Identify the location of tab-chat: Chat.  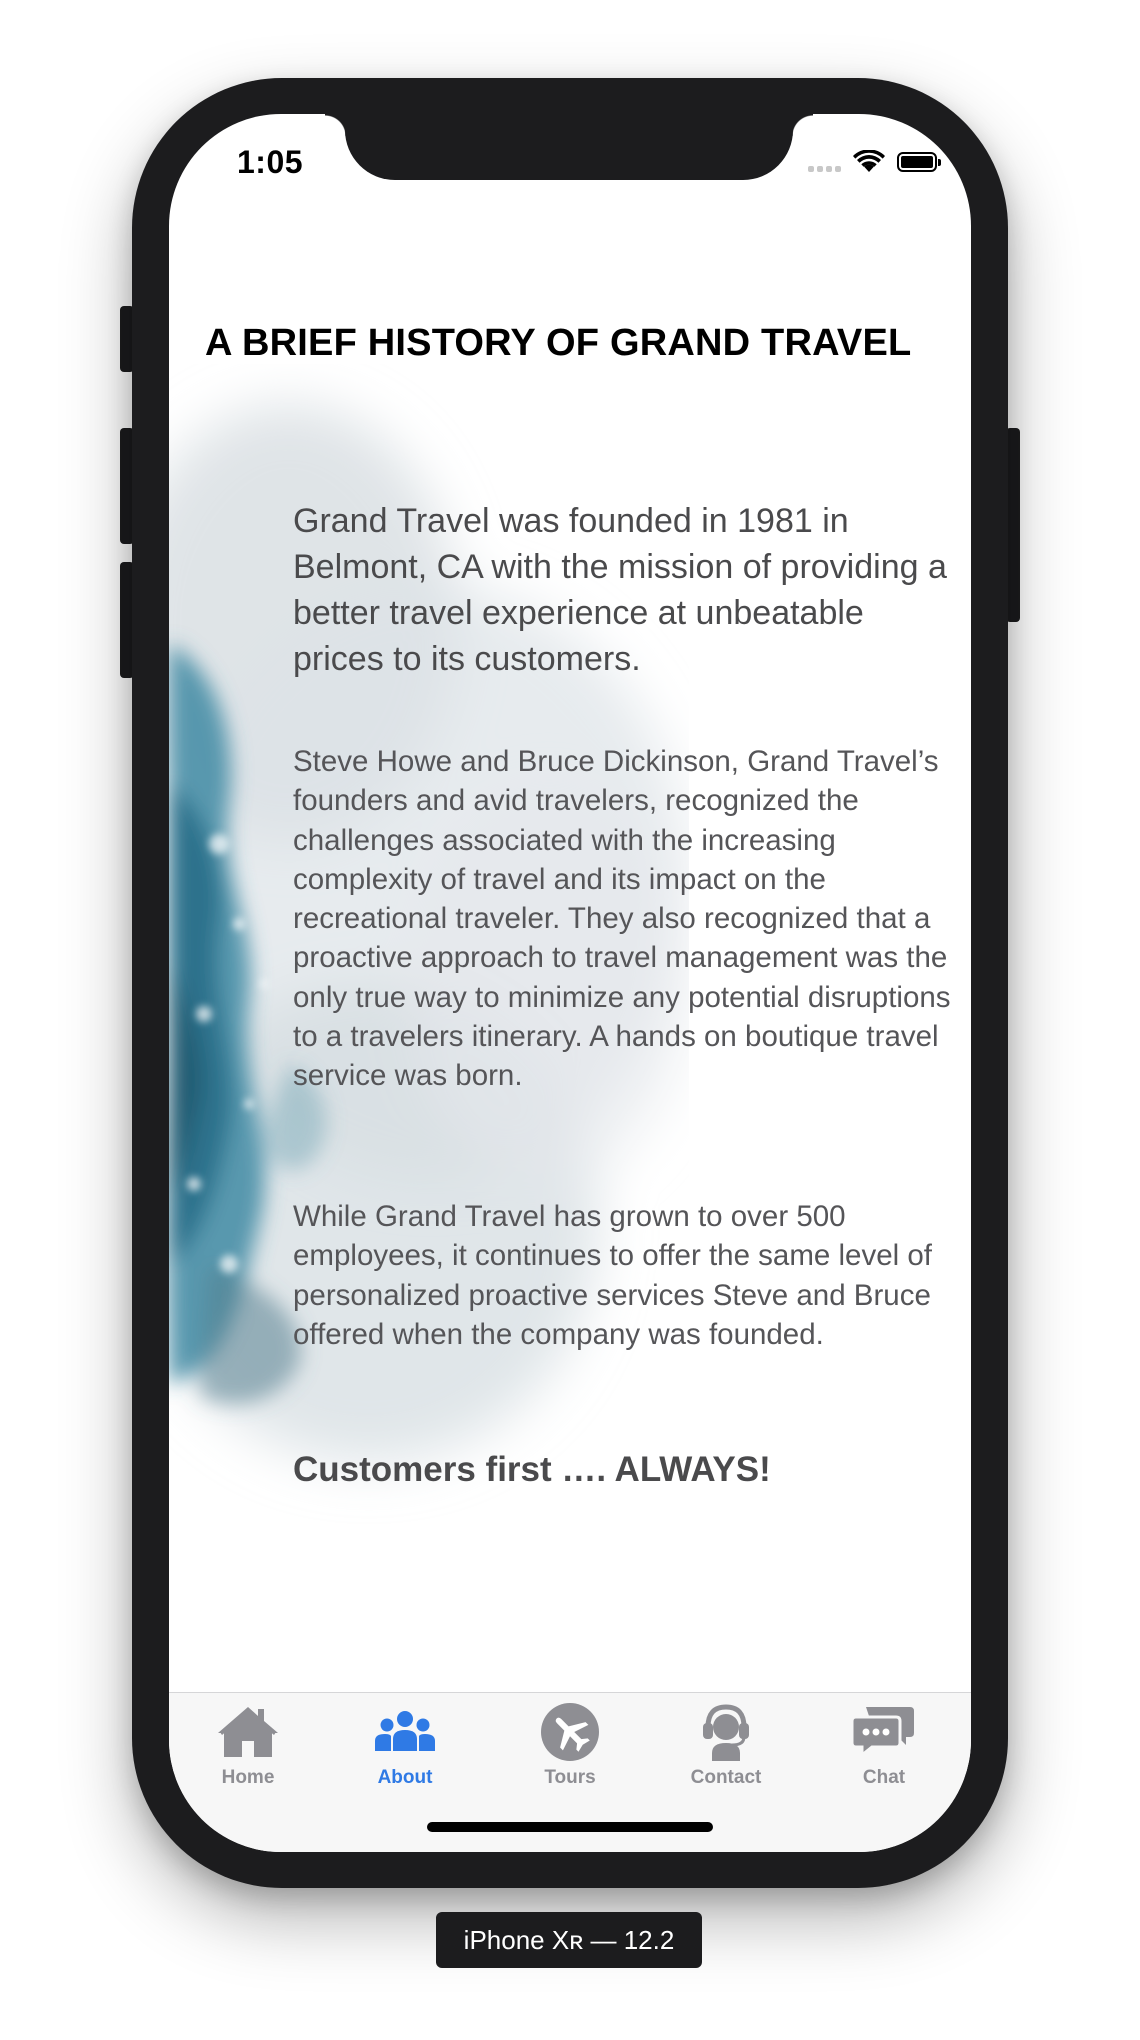
(884, 1748).